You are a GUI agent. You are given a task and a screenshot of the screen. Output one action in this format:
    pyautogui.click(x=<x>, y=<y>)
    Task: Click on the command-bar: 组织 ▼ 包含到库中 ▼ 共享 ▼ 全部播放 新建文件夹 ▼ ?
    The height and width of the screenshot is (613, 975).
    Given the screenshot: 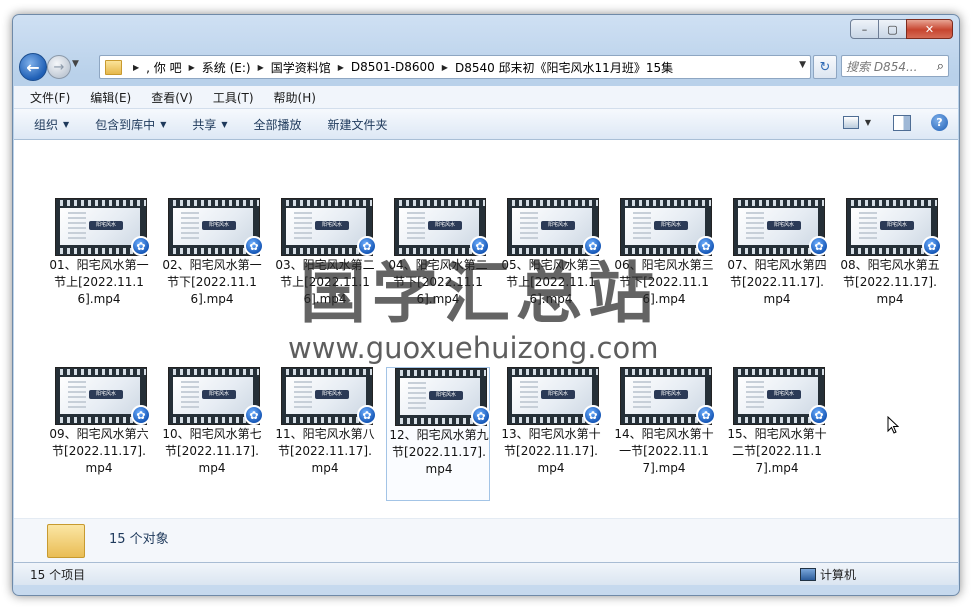 What is the action you would take?
    pyautogui.click(x=486, y=124)
    